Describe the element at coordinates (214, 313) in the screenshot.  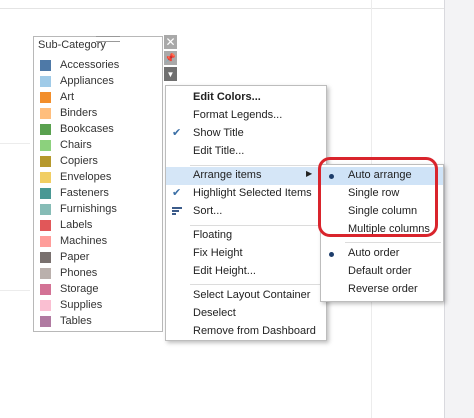
I see `menu-item-label: Deselect` at that location.